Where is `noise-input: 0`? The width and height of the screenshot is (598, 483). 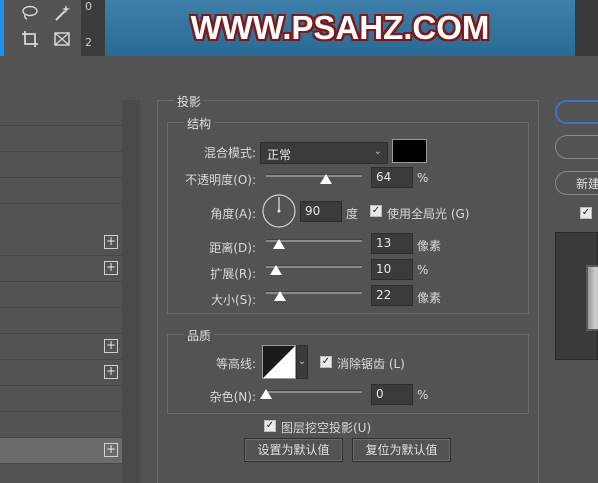 noise-input: 0 is located at coordinates (392, 394).